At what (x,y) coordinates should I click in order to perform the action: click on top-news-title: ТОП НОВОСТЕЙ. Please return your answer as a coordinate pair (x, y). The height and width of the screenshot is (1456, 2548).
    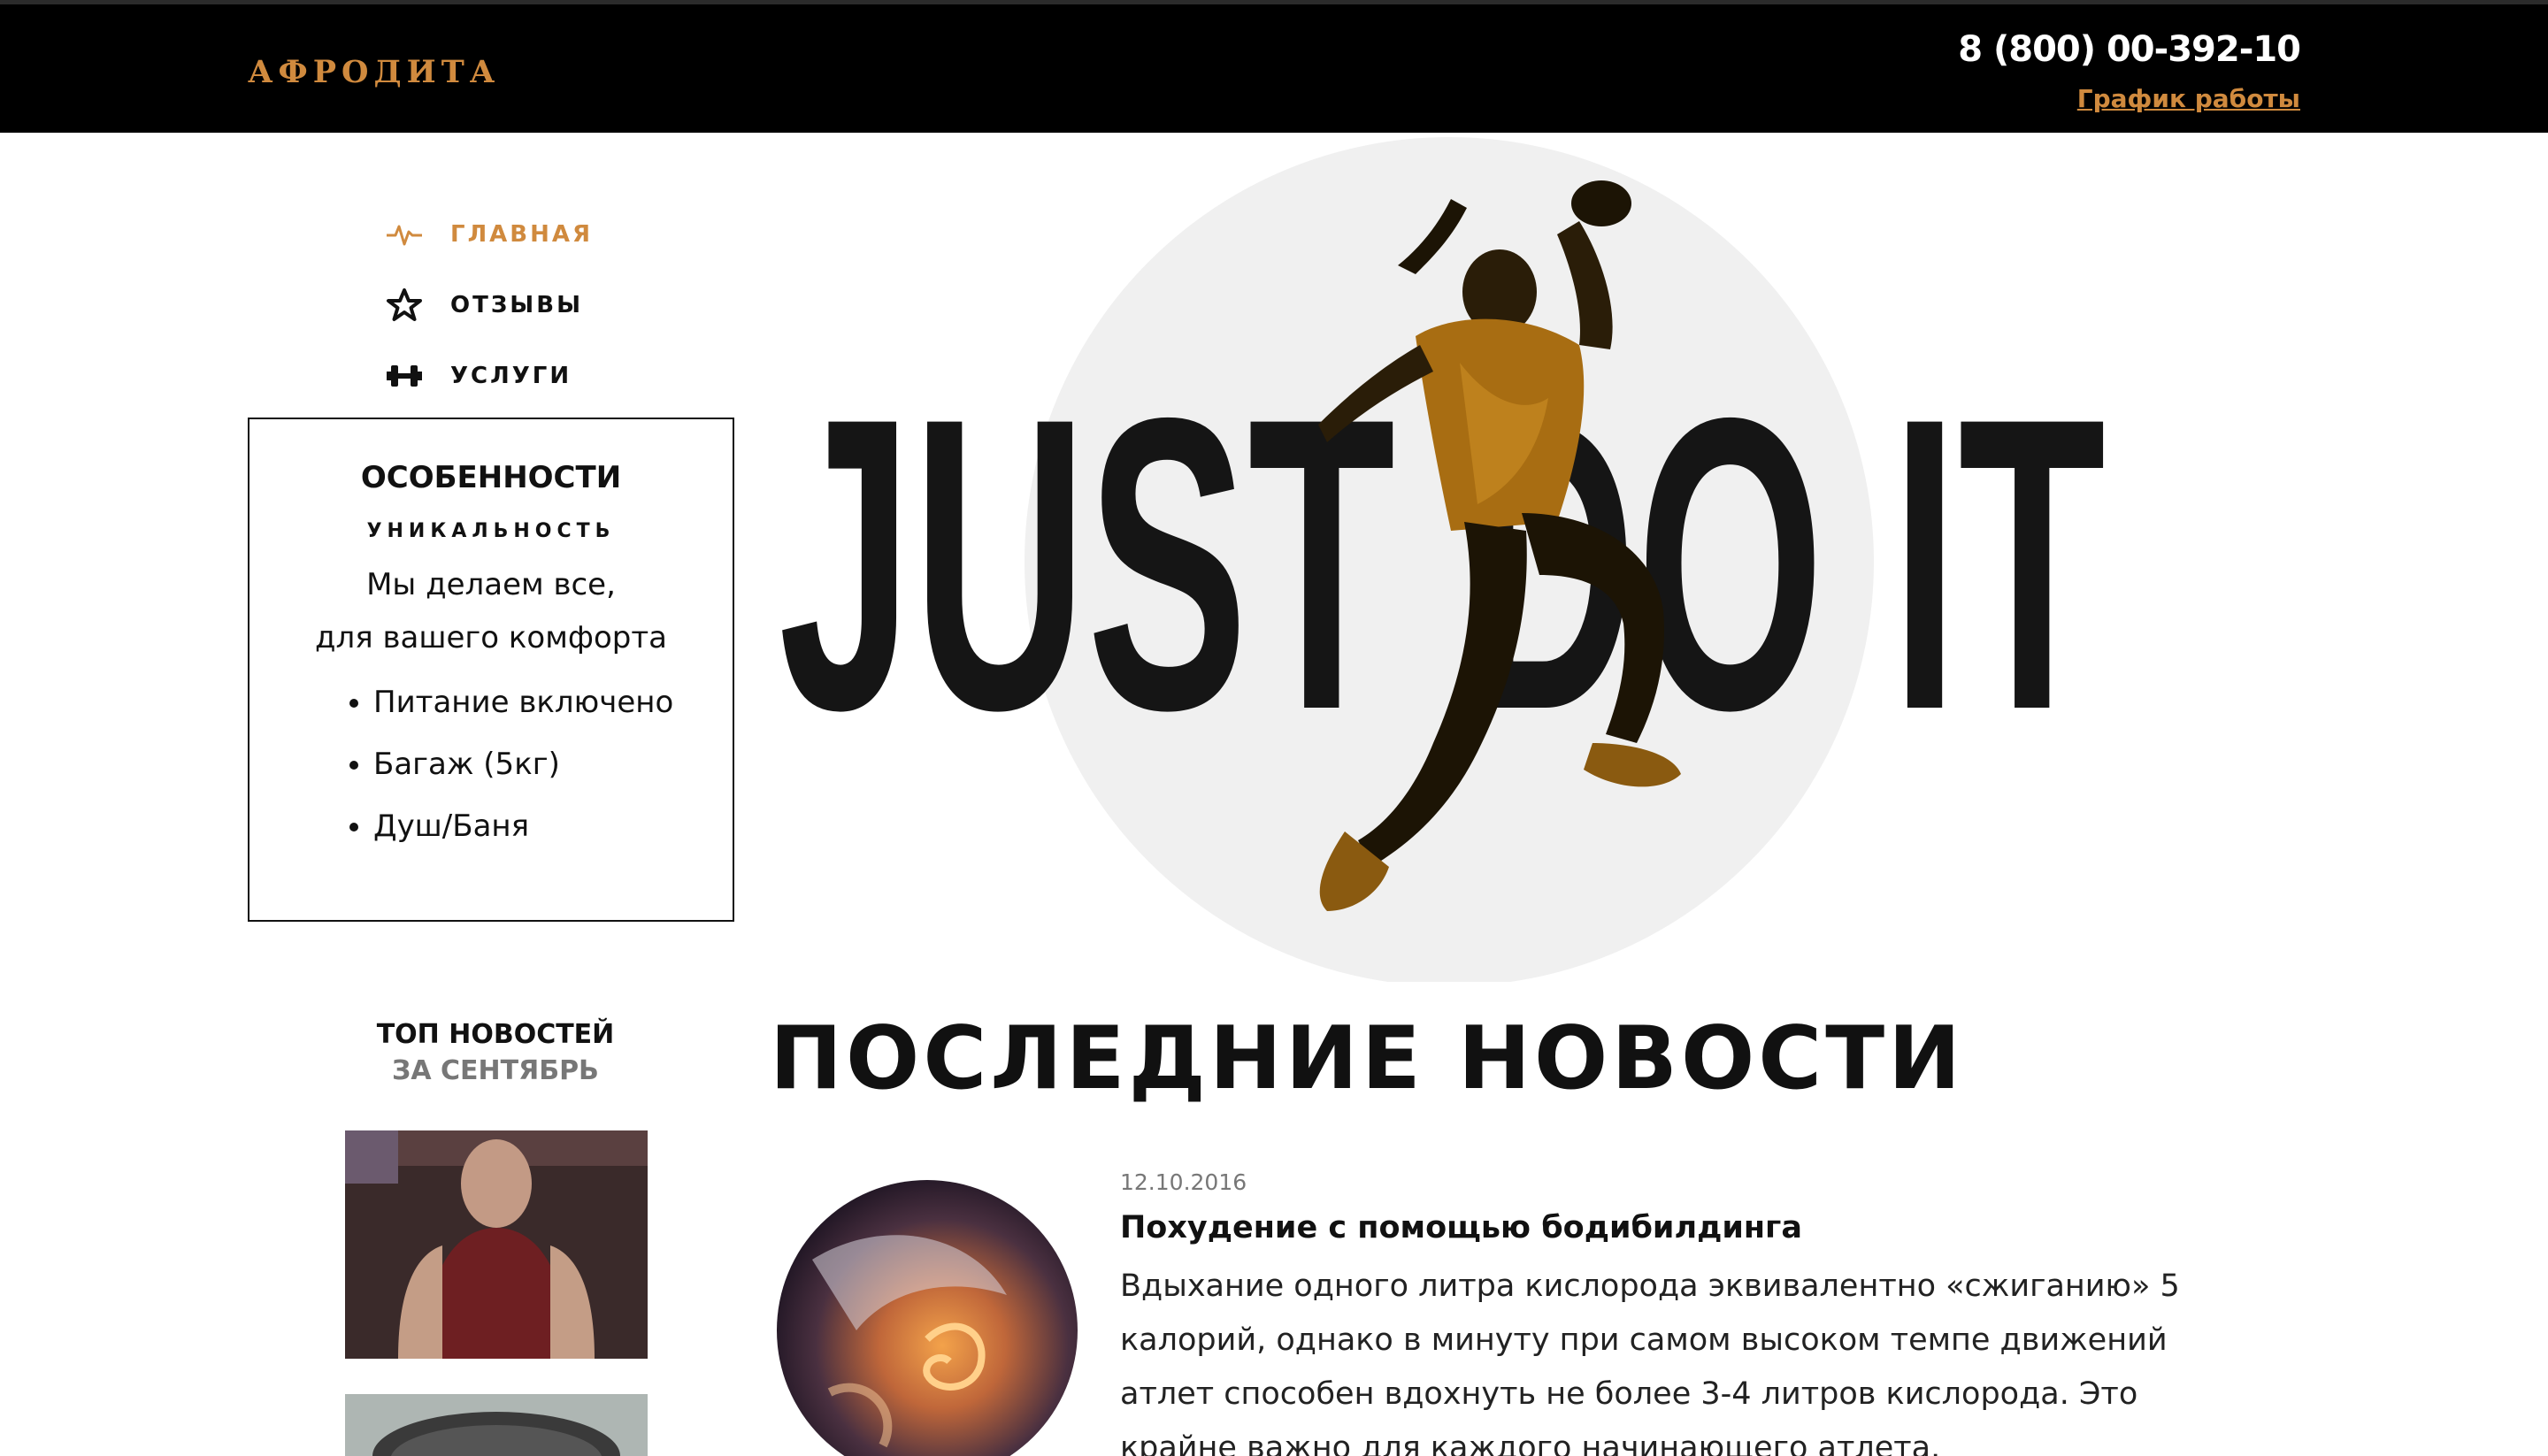
    Looking at the image, I should click on (495, 1034).